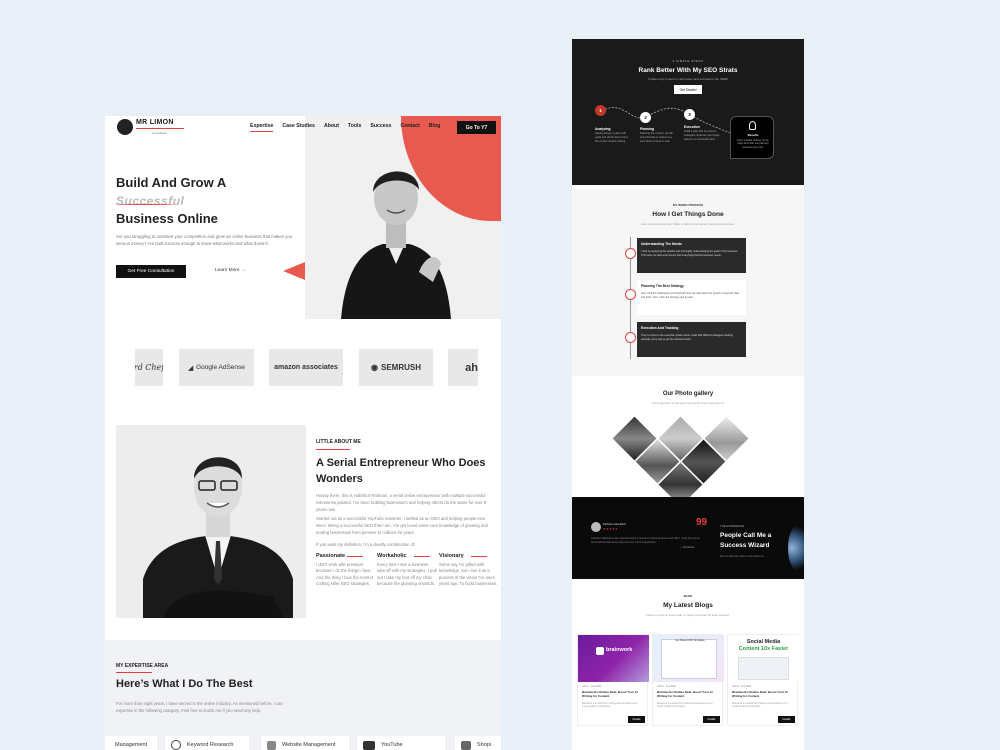 This screenshot has width=1000, height=750. What do you see at coordinates (463, 367) in the screenshot?
I see `partner-logo-ah: ah` at bounding box center [463, 367].